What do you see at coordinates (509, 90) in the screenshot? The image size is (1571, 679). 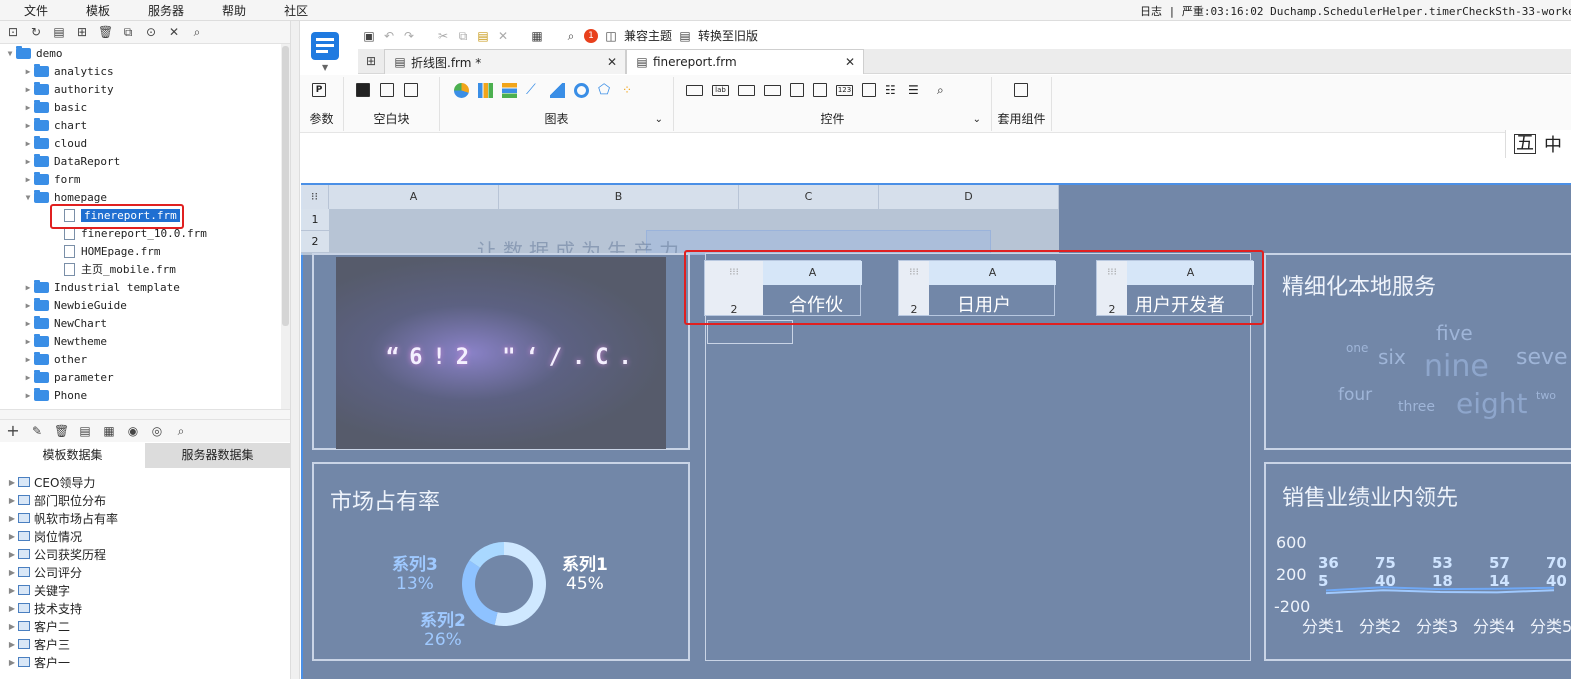 I see `horizontal-bar-icon` at bounding box center [509, 90].